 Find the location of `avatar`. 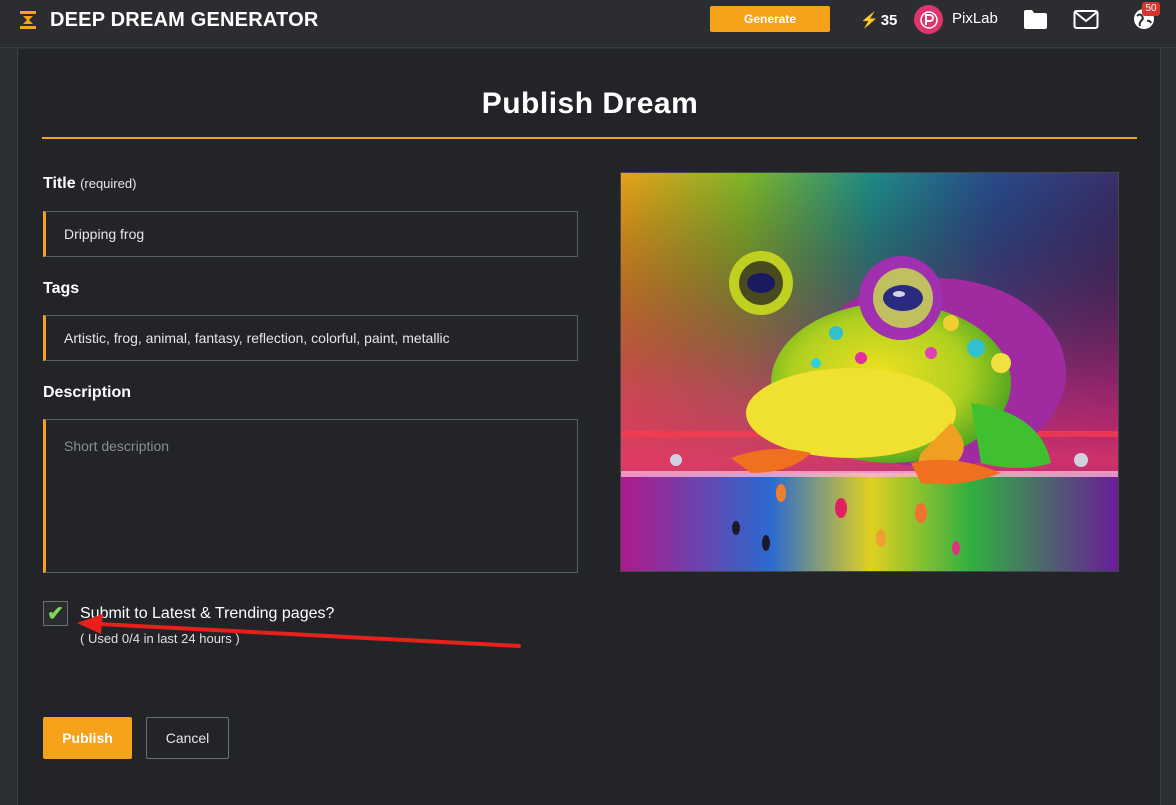

avatar is located at coordinates (928, 19).